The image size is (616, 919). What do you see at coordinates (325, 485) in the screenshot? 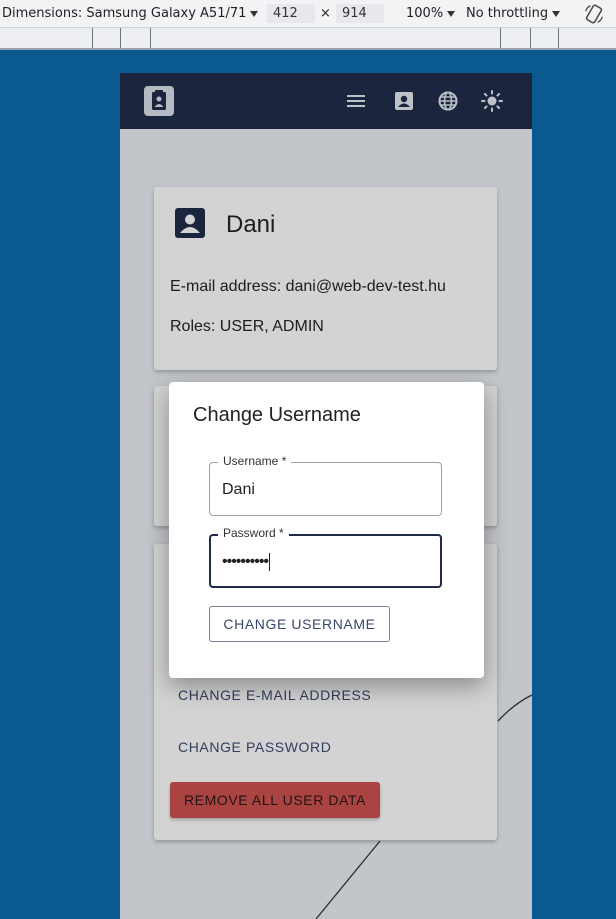
I see `username-field: Username * Dani` at bounding box center [325, 485].